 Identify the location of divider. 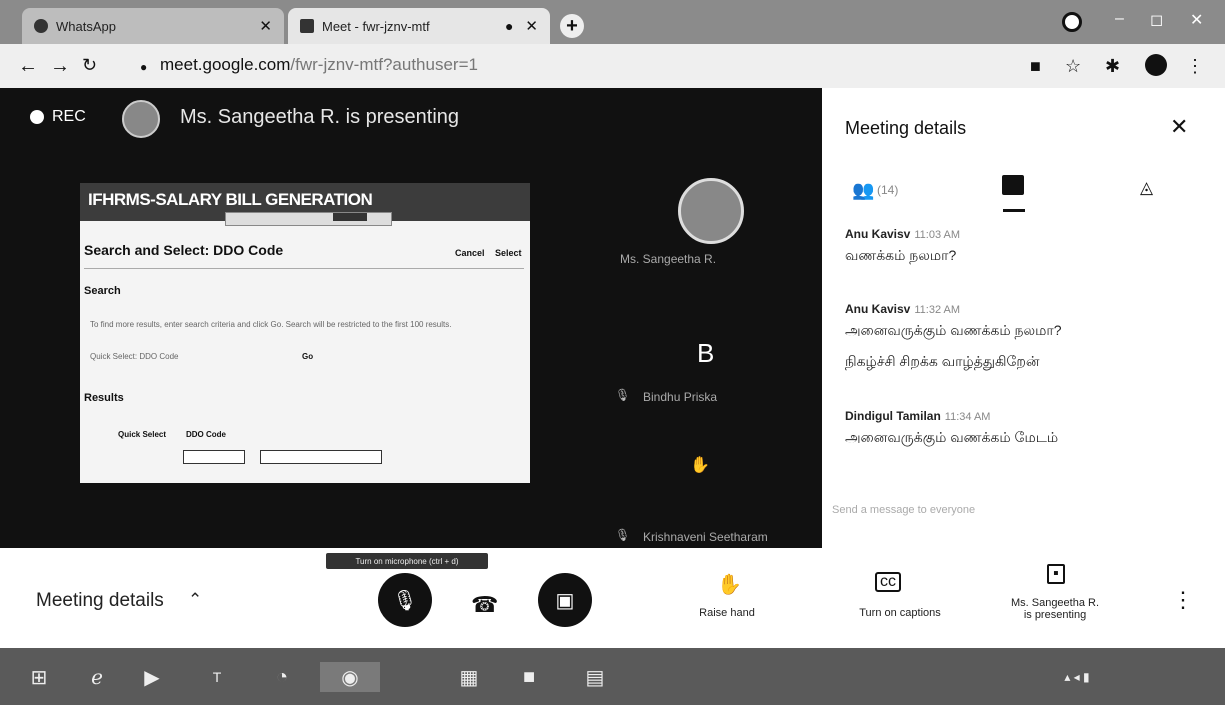
(304, 268).